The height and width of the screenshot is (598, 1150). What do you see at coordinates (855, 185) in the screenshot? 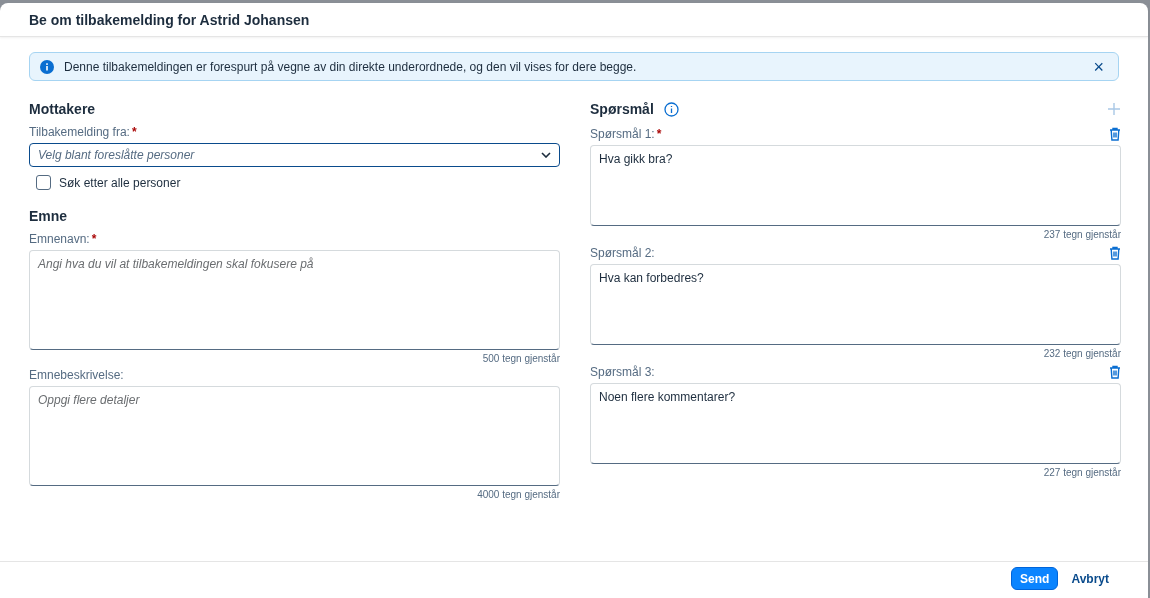
I see `text-area: Hva gikk bra?` at bounding box center [855, 185].